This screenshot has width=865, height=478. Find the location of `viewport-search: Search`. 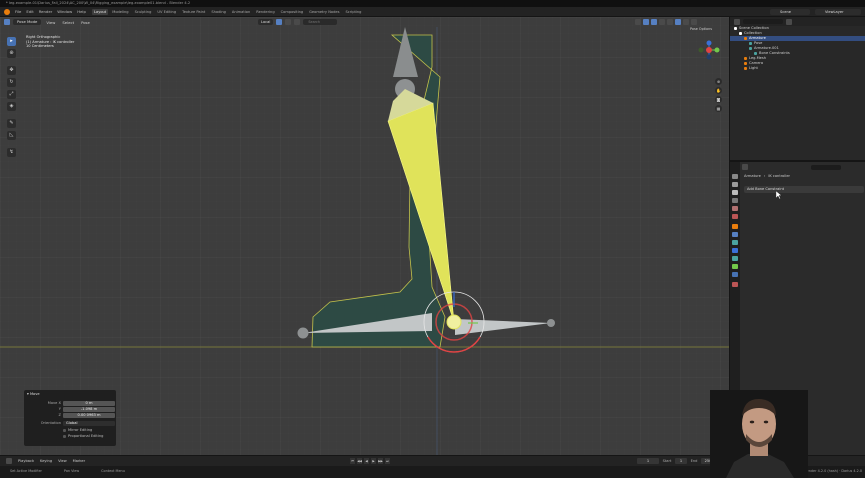

viewport-search: Search is located at coordinates (320, 22).